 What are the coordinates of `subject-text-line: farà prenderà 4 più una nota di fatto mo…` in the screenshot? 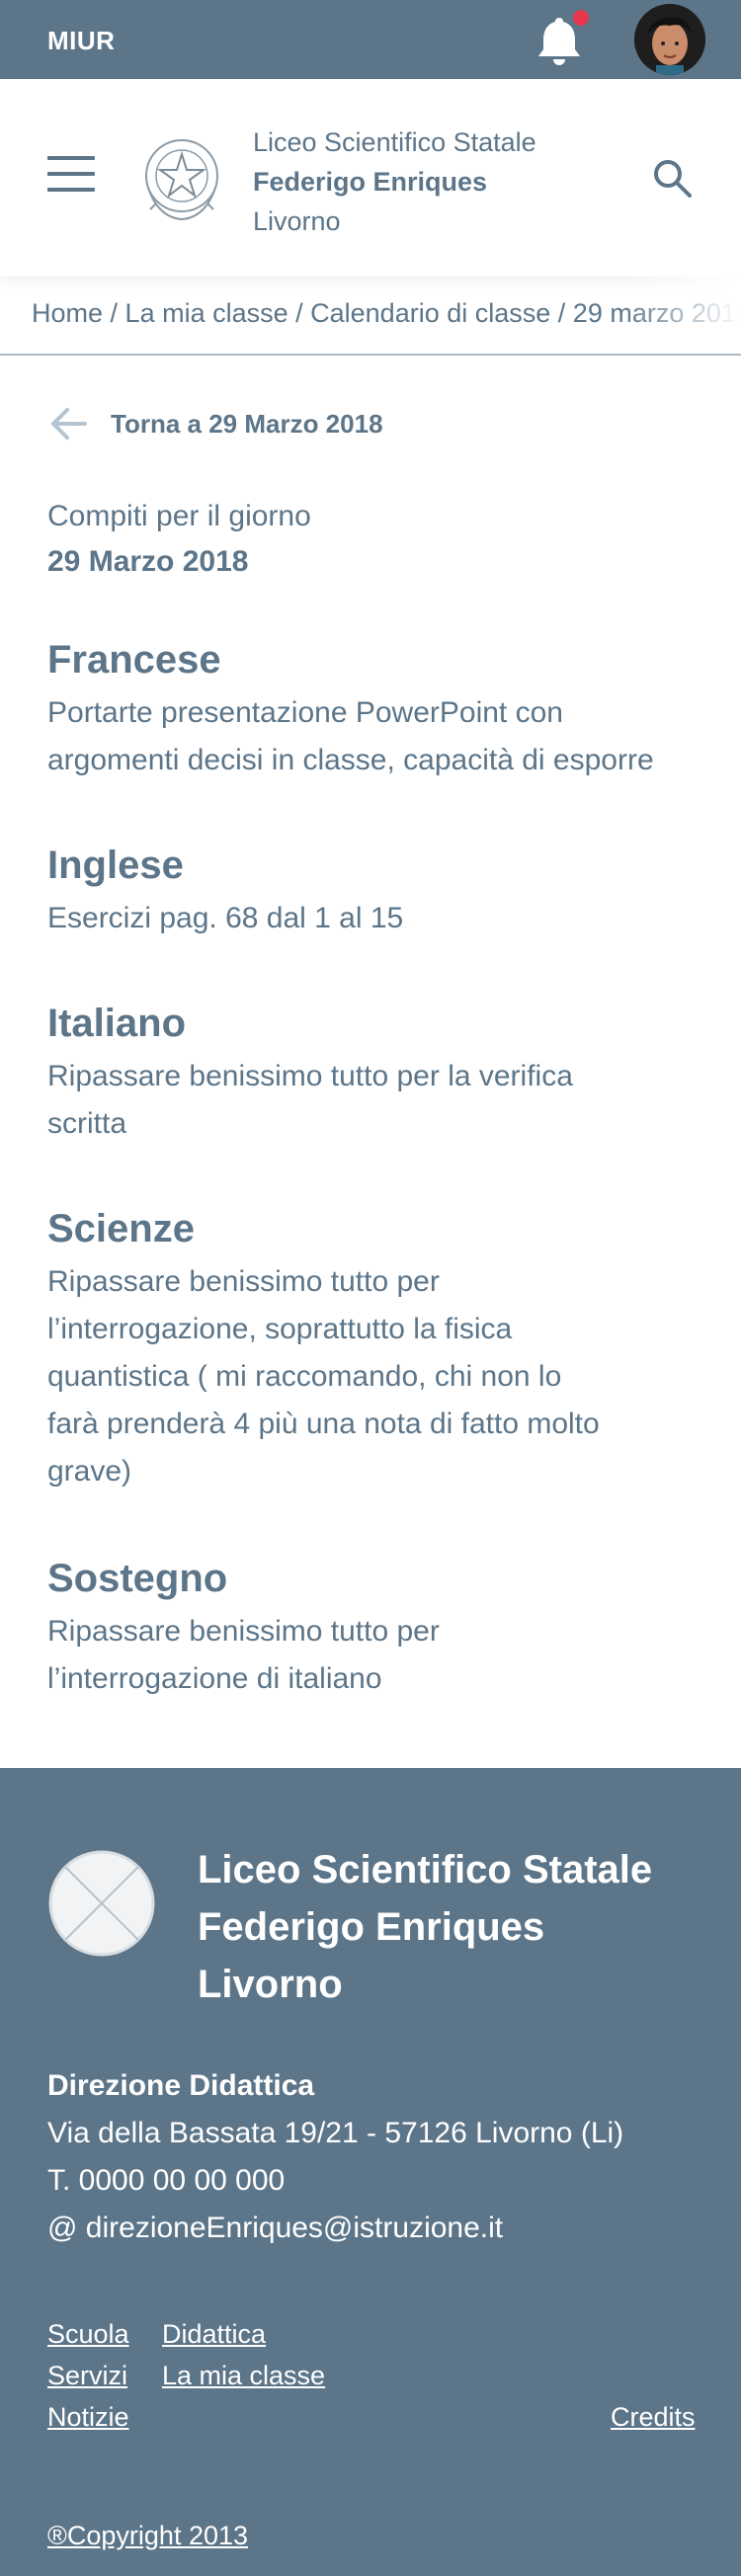 It's located at (323, 1424).